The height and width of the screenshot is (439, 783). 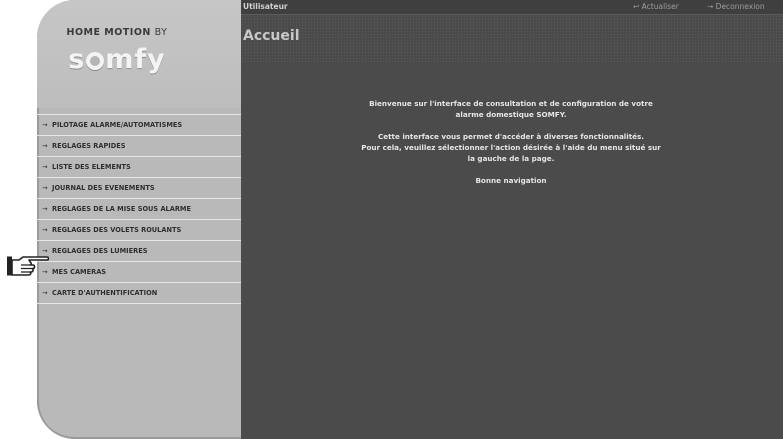 I want to click on top-bar: Utilisateur ↩ Actualiser → Deconnexion, so click(x=512, y=7).